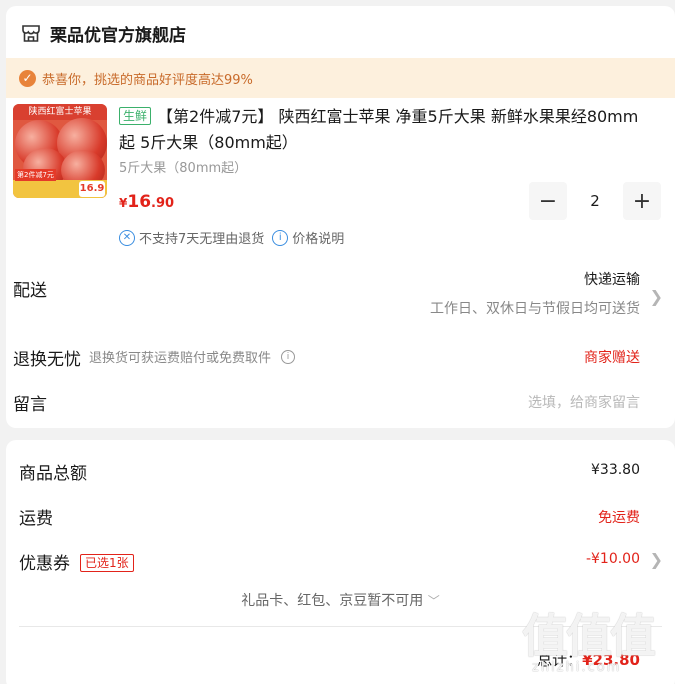 This screenshot has height=684, width=675. Describe the element at coordinates (612, 358) in the screenshot. I see `returns-value: 商家赠送` at that location.